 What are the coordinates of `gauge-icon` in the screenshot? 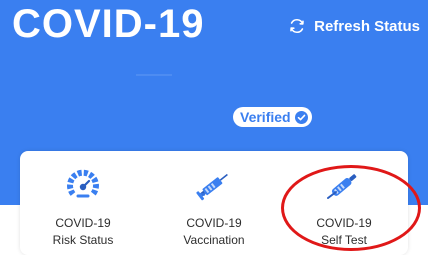 It's located at (83, 185).